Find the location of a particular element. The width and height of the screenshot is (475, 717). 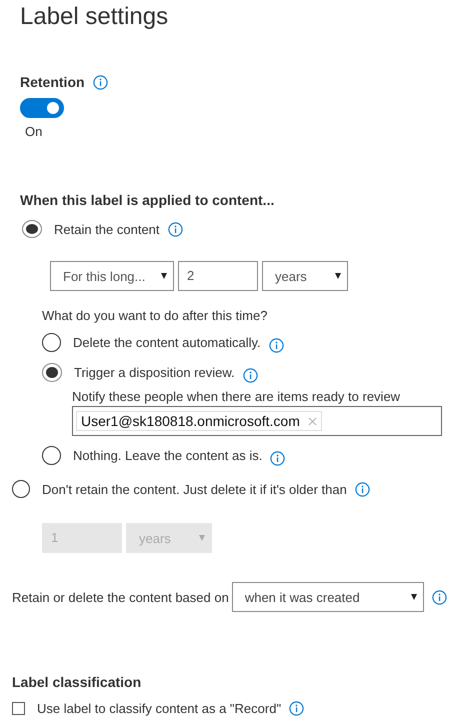

recipient-chip: User1@sk180818.onmicrosoft.com is located at coordinates (199, 421).